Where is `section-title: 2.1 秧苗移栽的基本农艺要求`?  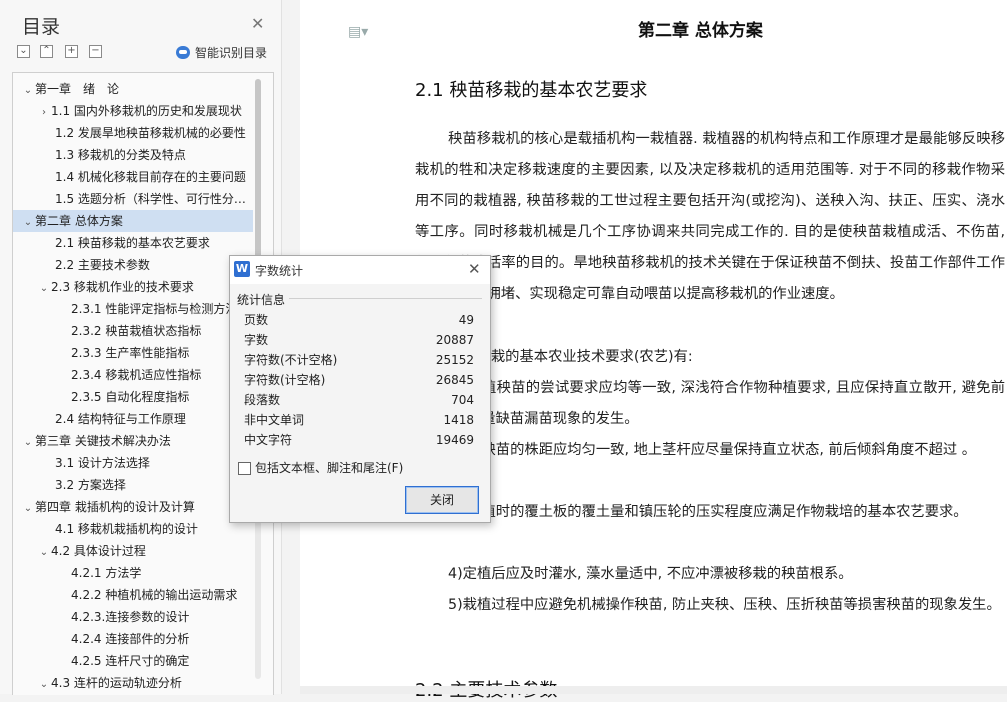 section-title: 2.1 秧苗移栽的基本农艺要求 is located at coordinates (531, 90).